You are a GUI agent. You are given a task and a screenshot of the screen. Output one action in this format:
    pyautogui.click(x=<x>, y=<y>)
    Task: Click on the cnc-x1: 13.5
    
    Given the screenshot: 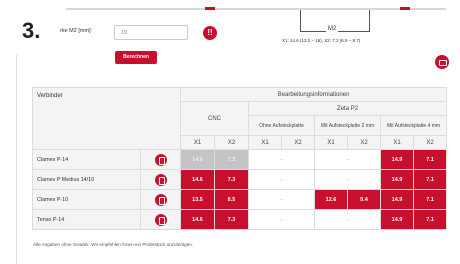 What is the action you would take?
    pyautogui.click(x=197, y=199)
    